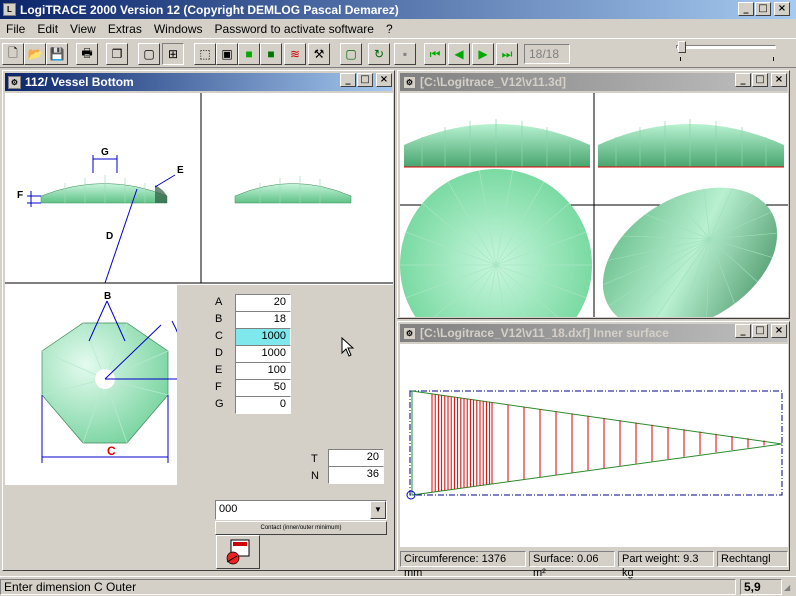 This screenshot has width=796, height=596. Describe the element at coordinates (238, 552) in the screenshot. I see `calculator-icon` at that location.